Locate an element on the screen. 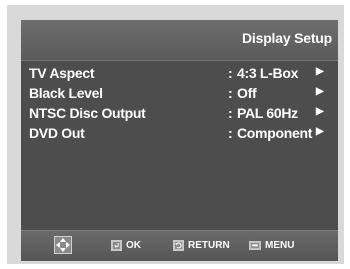  menu-item-label: DVD Out is located at coordinates (57, 133).